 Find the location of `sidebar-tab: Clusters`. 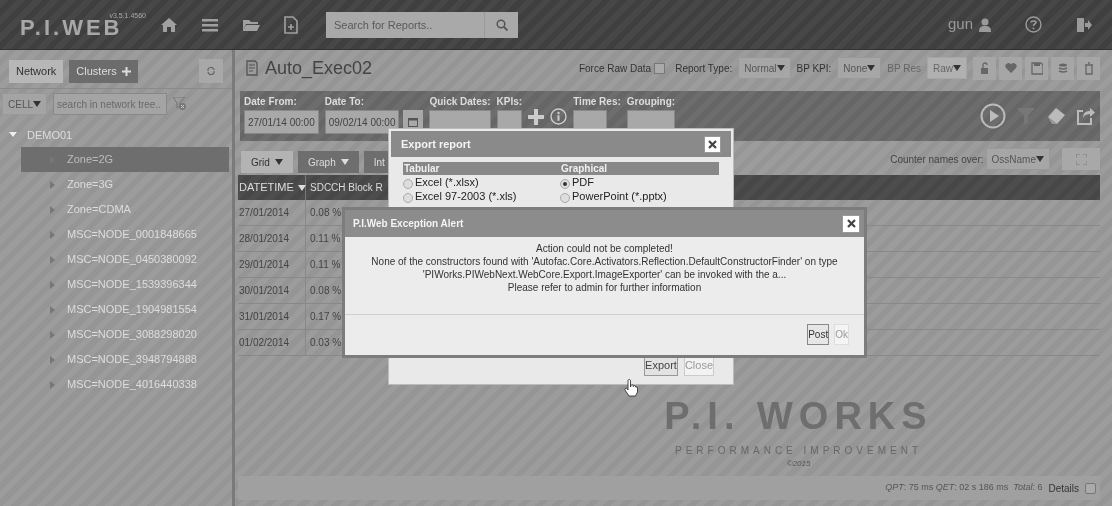

sidebar-tab: Clusters is located at coordinates (103, 71).